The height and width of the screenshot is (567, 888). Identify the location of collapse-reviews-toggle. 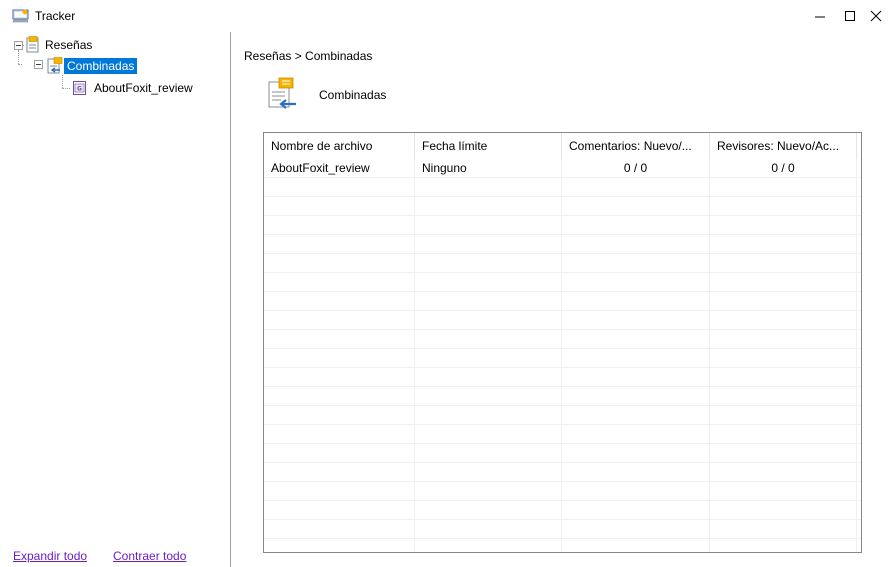
(18, 45).